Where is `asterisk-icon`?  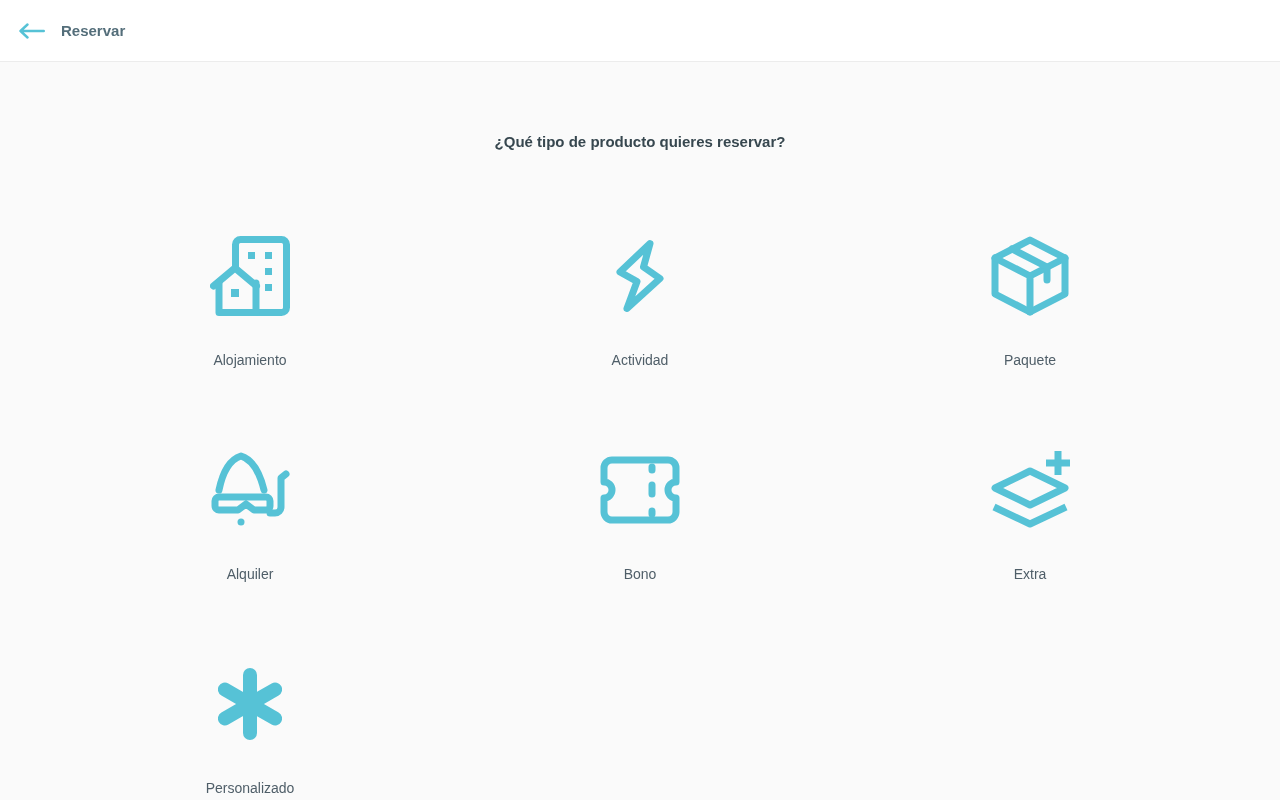 asterisk-icon is located at coordinates (250, 704).